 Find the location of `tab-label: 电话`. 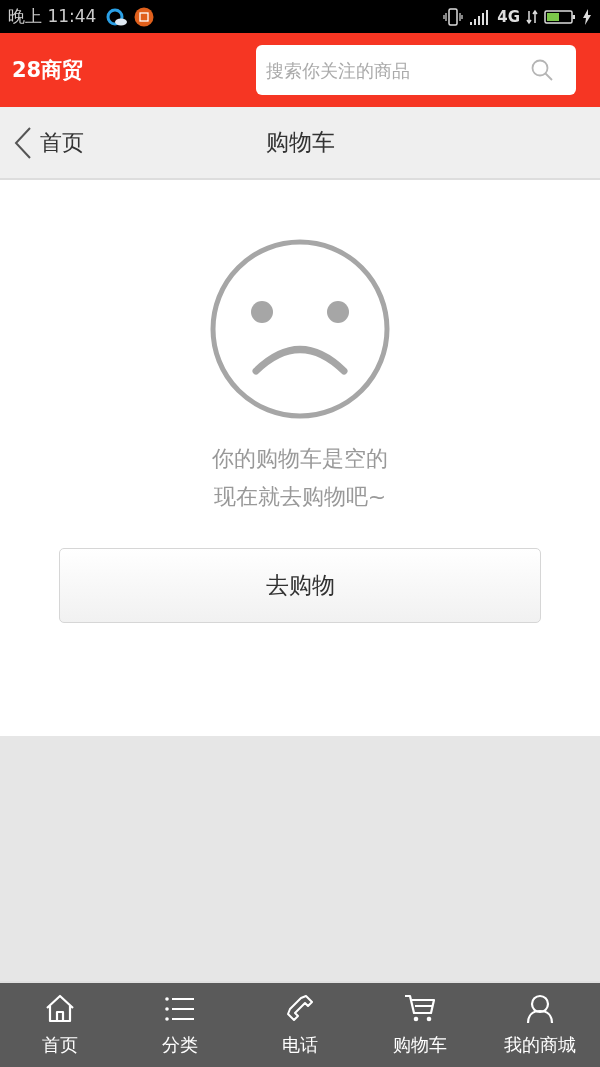

tab-label: 电话 is located at coordinates (300, 1045).